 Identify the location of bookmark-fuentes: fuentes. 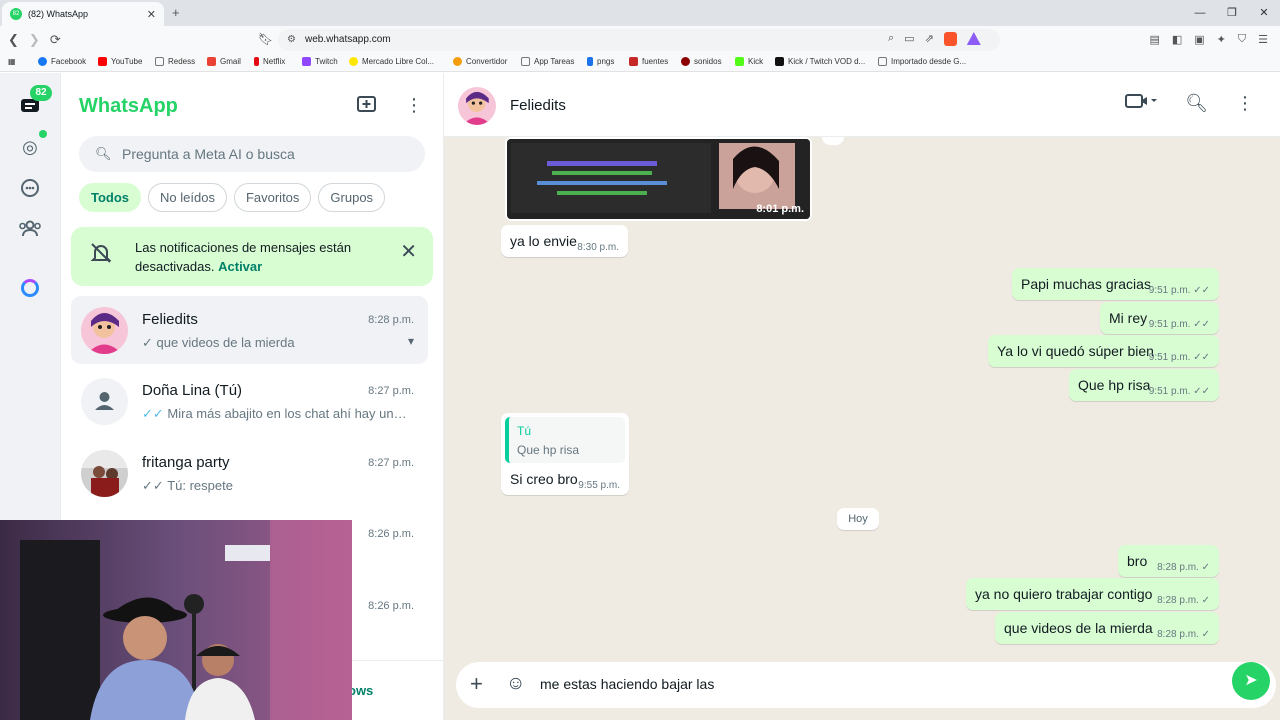
(648, 61).